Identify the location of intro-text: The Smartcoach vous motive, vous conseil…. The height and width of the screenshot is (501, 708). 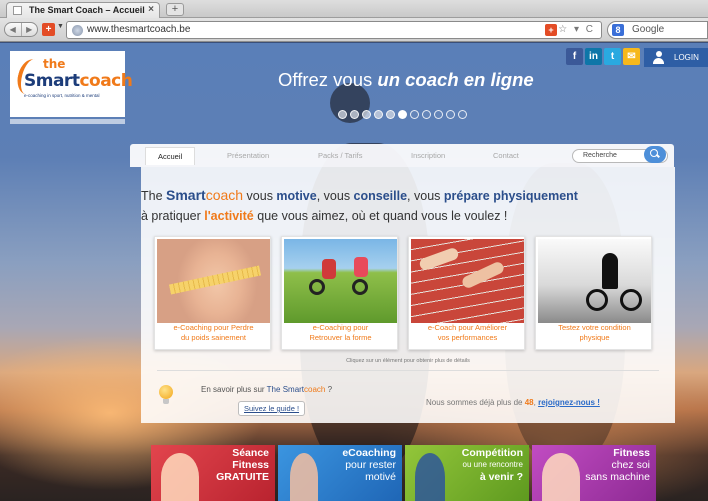
(408, 205).